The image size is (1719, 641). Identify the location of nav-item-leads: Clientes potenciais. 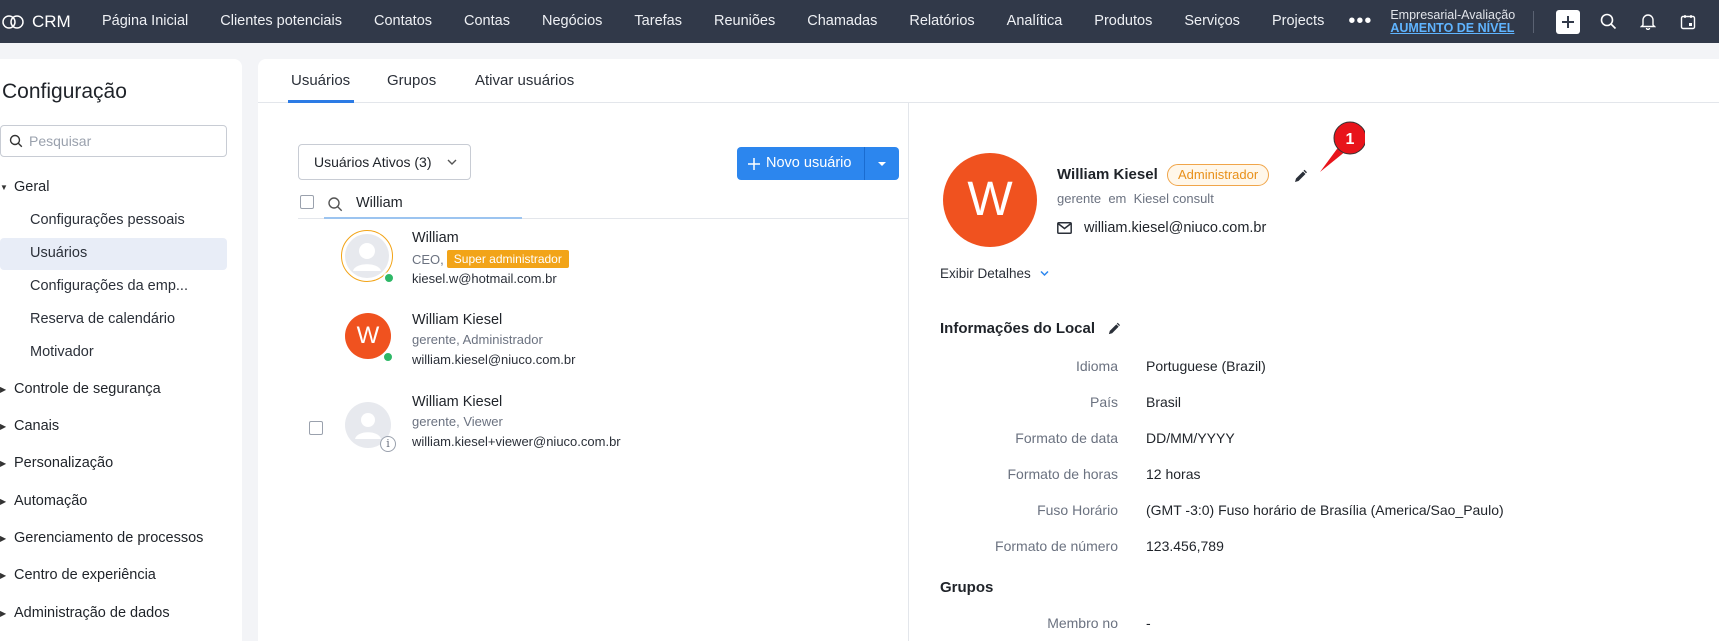
(281, 21).